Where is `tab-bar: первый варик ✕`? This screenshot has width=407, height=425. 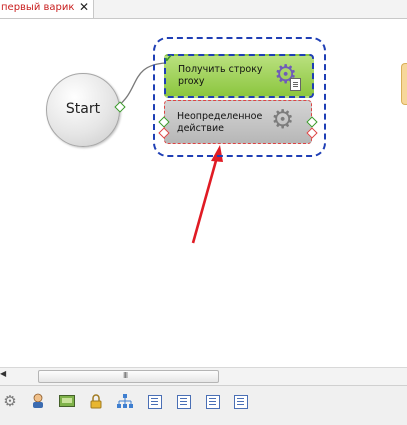 tab-bar: первый варик ✕ is located at coordinates (203, 9).